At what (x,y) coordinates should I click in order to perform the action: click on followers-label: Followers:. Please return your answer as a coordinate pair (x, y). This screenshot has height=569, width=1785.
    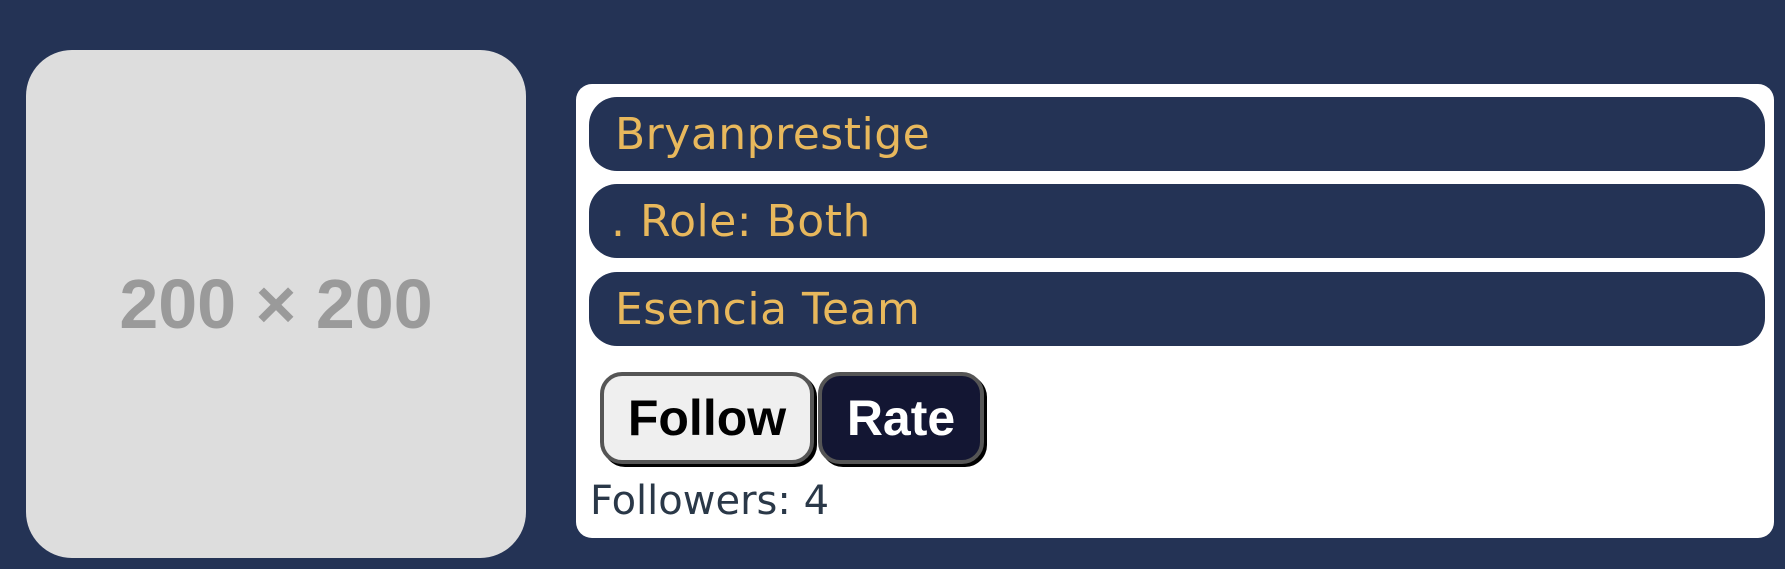
    Looking at the image, I should click on (697, 501).